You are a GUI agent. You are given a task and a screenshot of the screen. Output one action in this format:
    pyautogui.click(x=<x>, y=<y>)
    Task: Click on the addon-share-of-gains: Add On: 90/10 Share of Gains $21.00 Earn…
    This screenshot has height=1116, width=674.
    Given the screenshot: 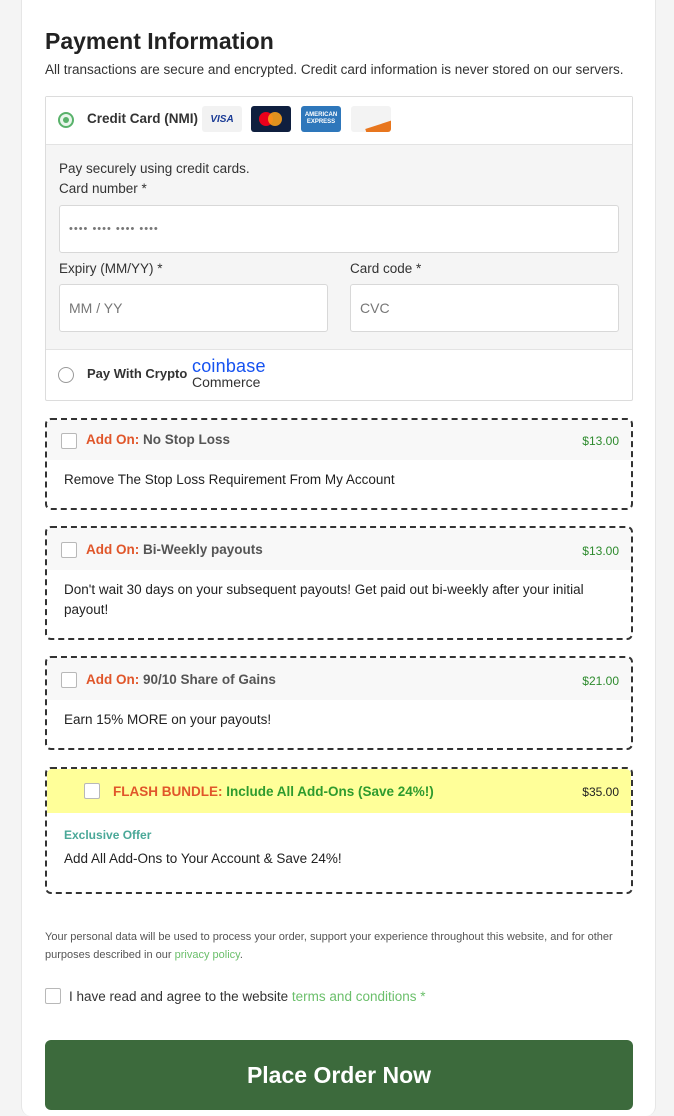 What is the action you would take?
    pyautogui.click(x=339, y=703)
    